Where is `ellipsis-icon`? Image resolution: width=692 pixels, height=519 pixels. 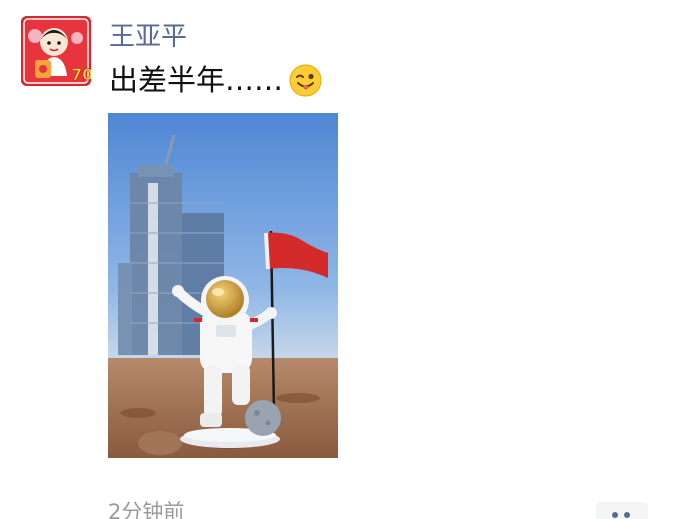 ellipsis-icon is located at coordinates (615, 515).